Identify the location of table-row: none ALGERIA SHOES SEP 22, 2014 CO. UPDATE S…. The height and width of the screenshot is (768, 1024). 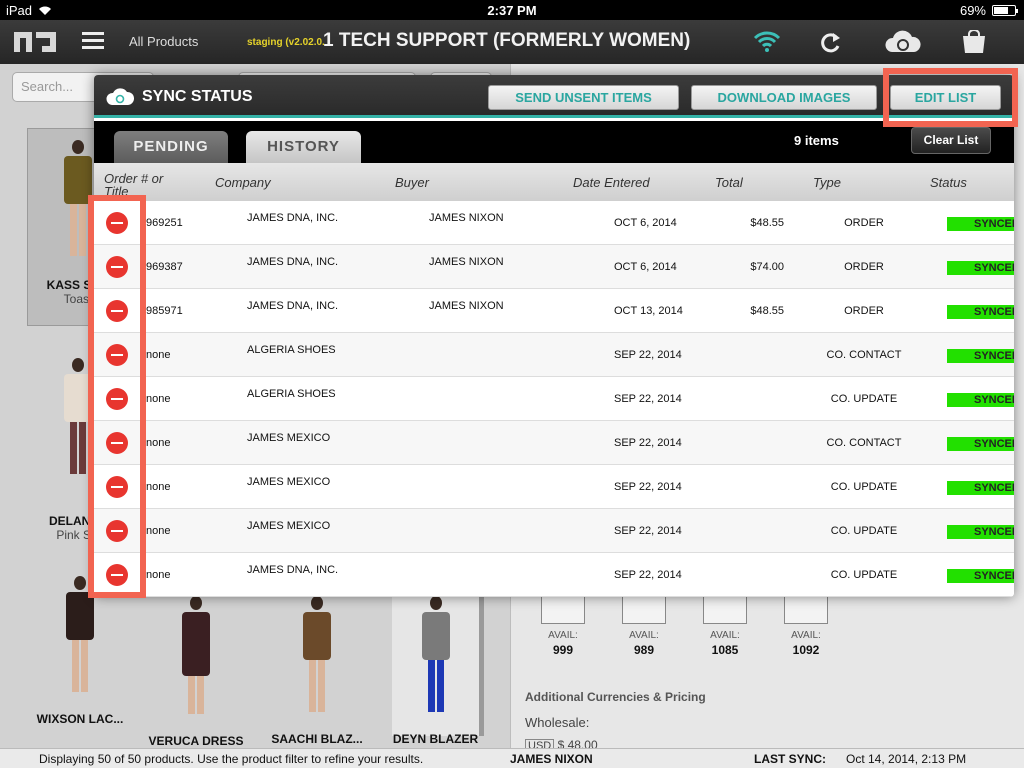
(554, 399).